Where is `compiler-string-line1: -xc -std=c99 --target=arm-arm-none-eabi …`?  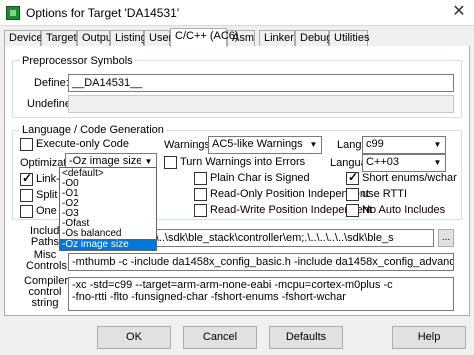 compiler-string-line1: -xc -std=c99 --target=arm-arm-none-eabi … is located at coordinates (232, 285).